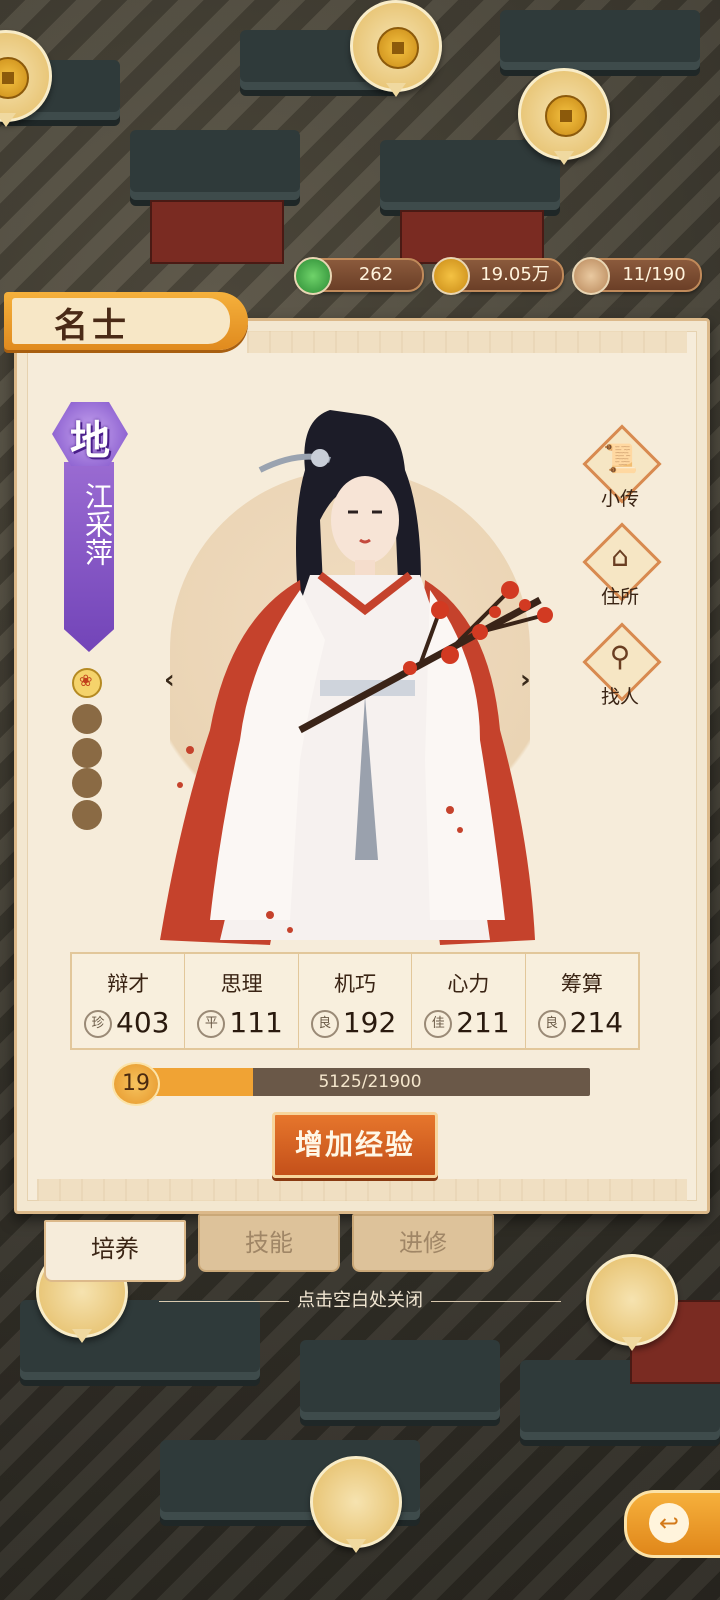 This screenshot has width=720, height=1600. Describe the element at coordinates (356, 1504) in the screenshot. I see `iron-bubble` at that location.